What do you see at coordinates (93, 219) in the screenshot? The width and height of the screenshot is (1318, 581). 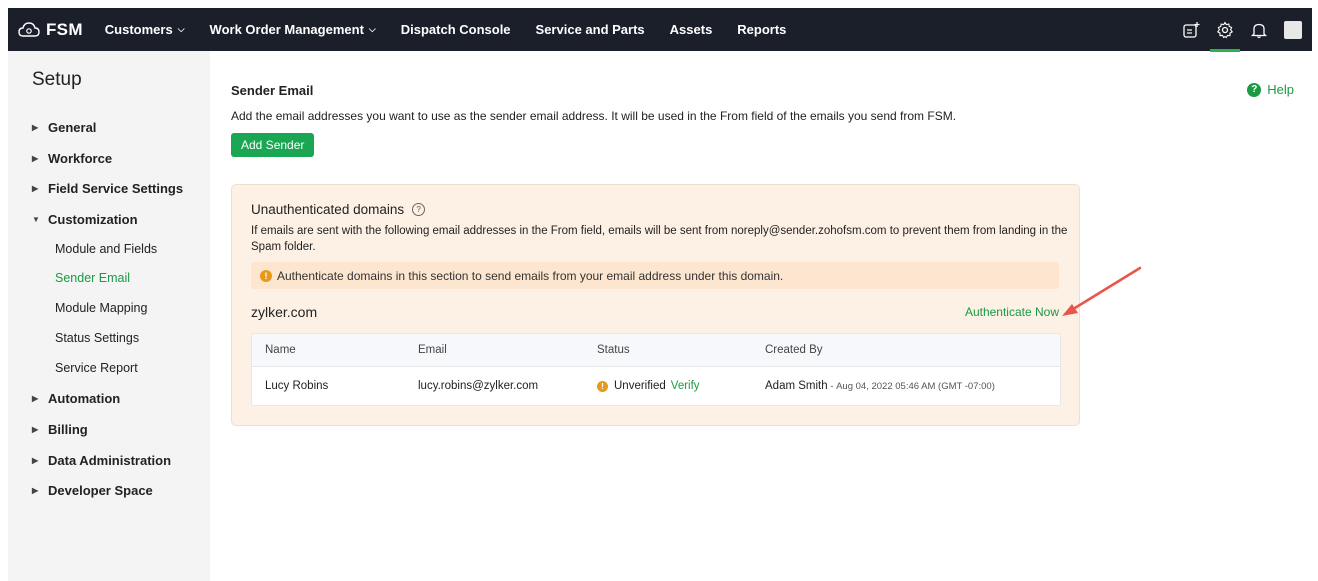 I see `sidebar-item-label: Customization` at bounding box center [93, 219].